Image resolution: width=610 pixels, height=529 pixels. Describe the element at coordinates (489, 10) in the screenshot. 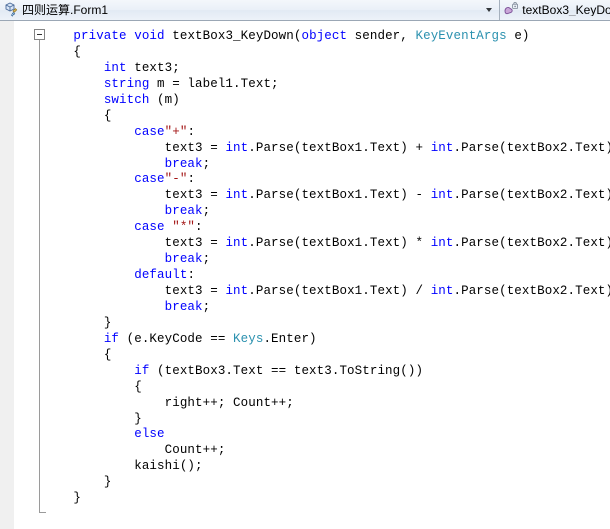

I see `chevron-down-icon` at that location.